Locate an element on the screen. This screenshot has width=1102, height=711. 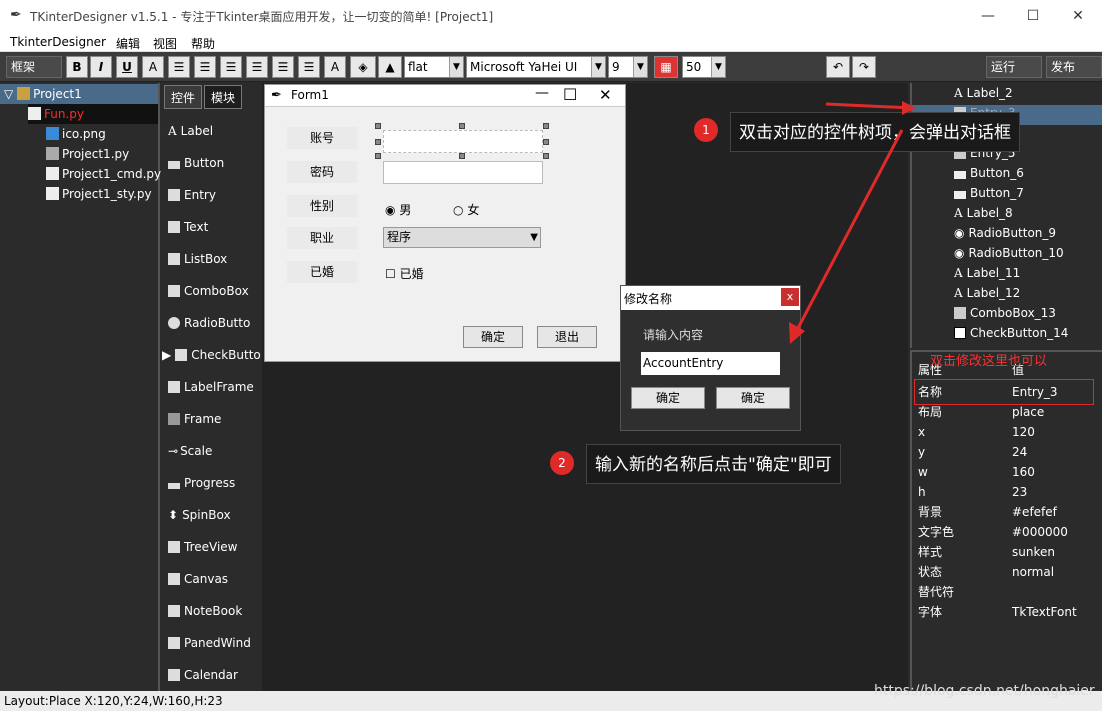
control-notebook: NoteBook is located at coordinates (205, 611).